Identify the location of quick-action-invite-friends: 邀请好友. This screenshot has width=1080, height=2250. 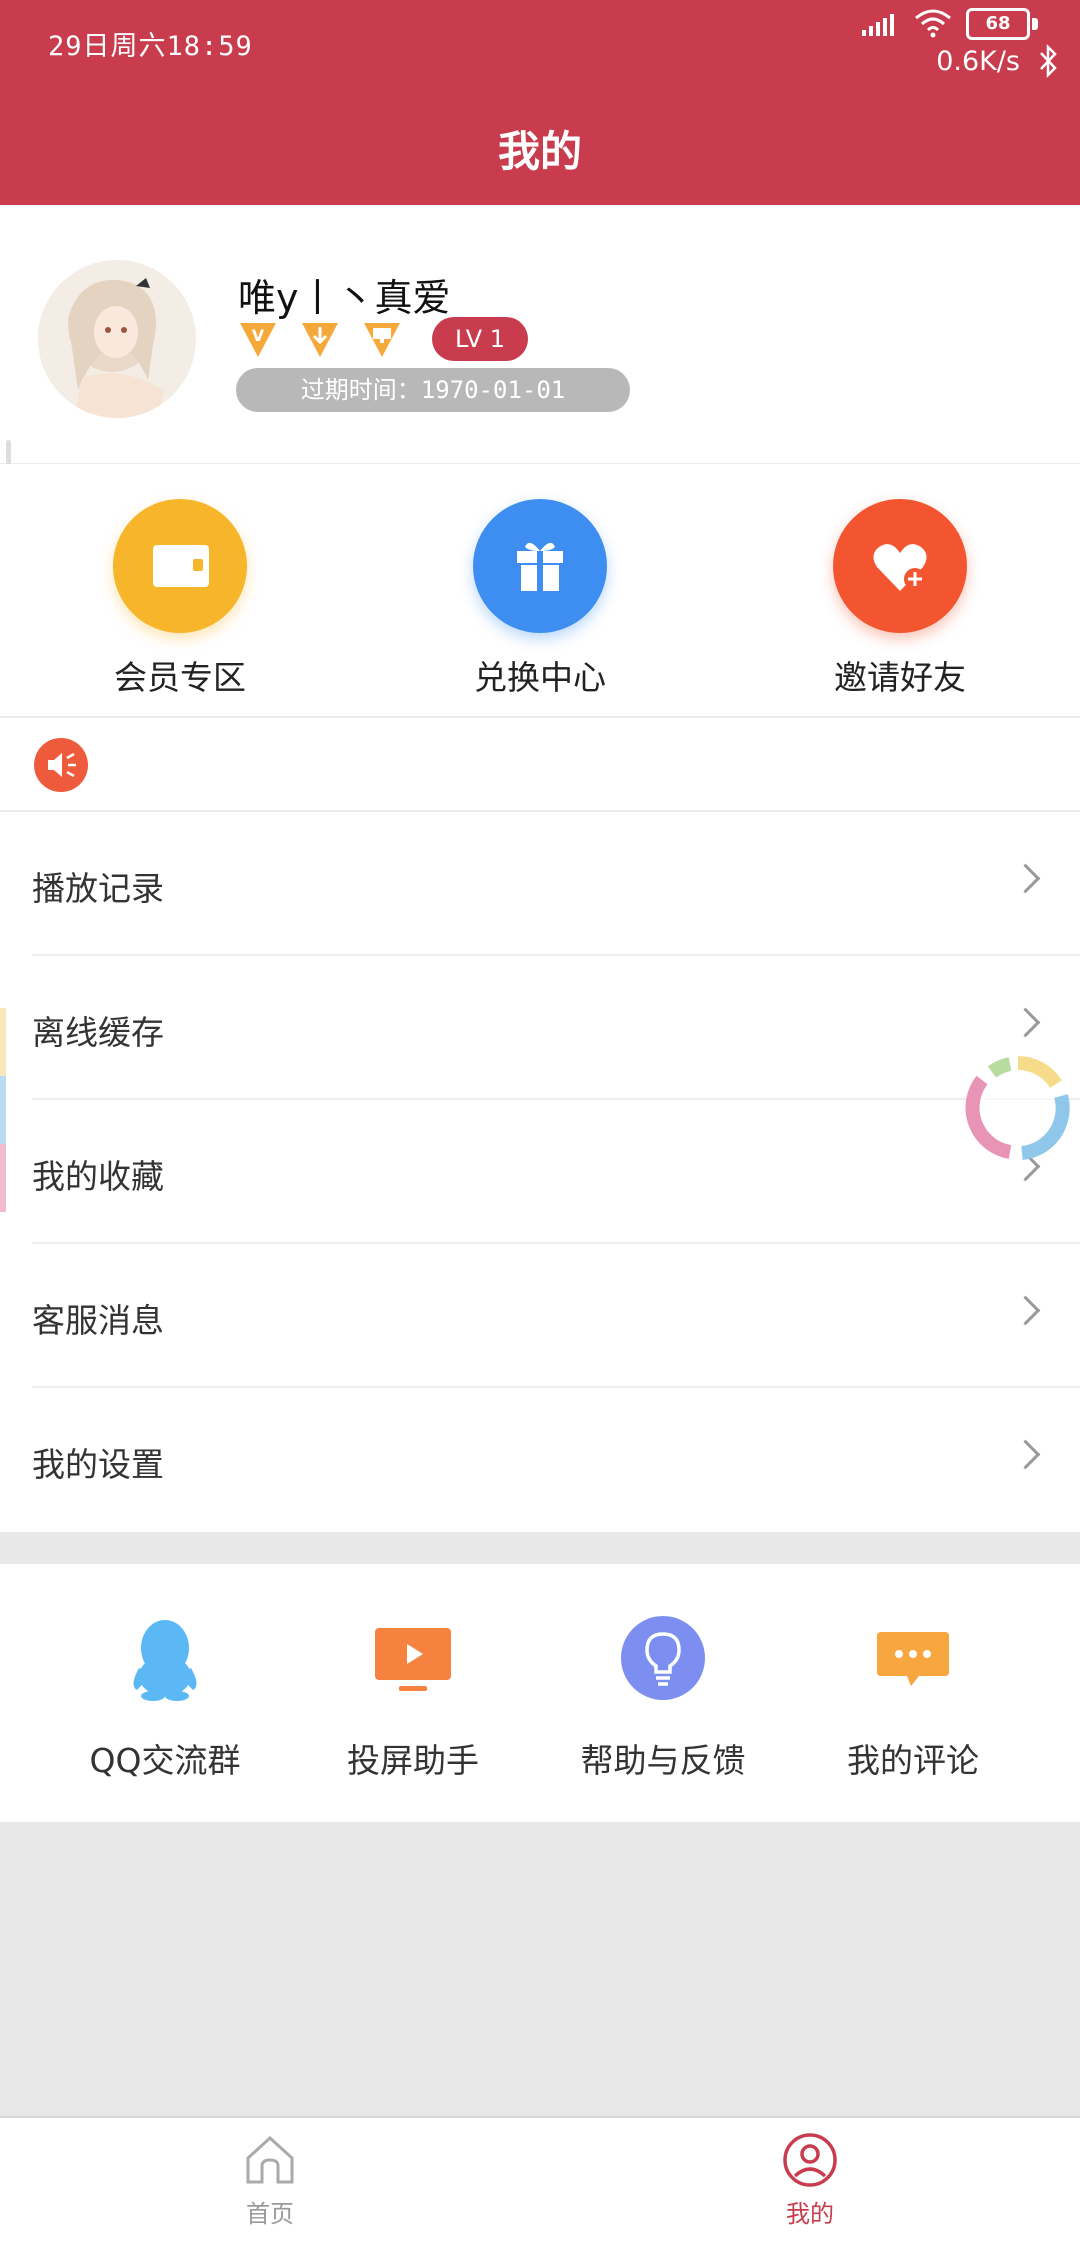
(900, 599).